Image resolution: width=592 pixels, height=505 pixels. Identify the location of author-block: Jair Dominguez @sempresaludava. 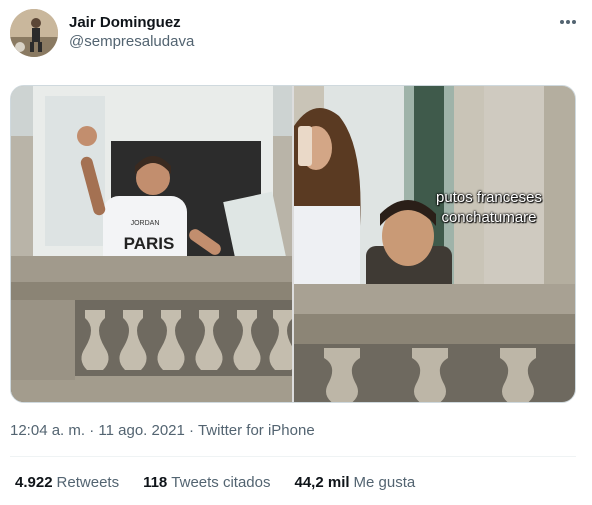
(131, 32).